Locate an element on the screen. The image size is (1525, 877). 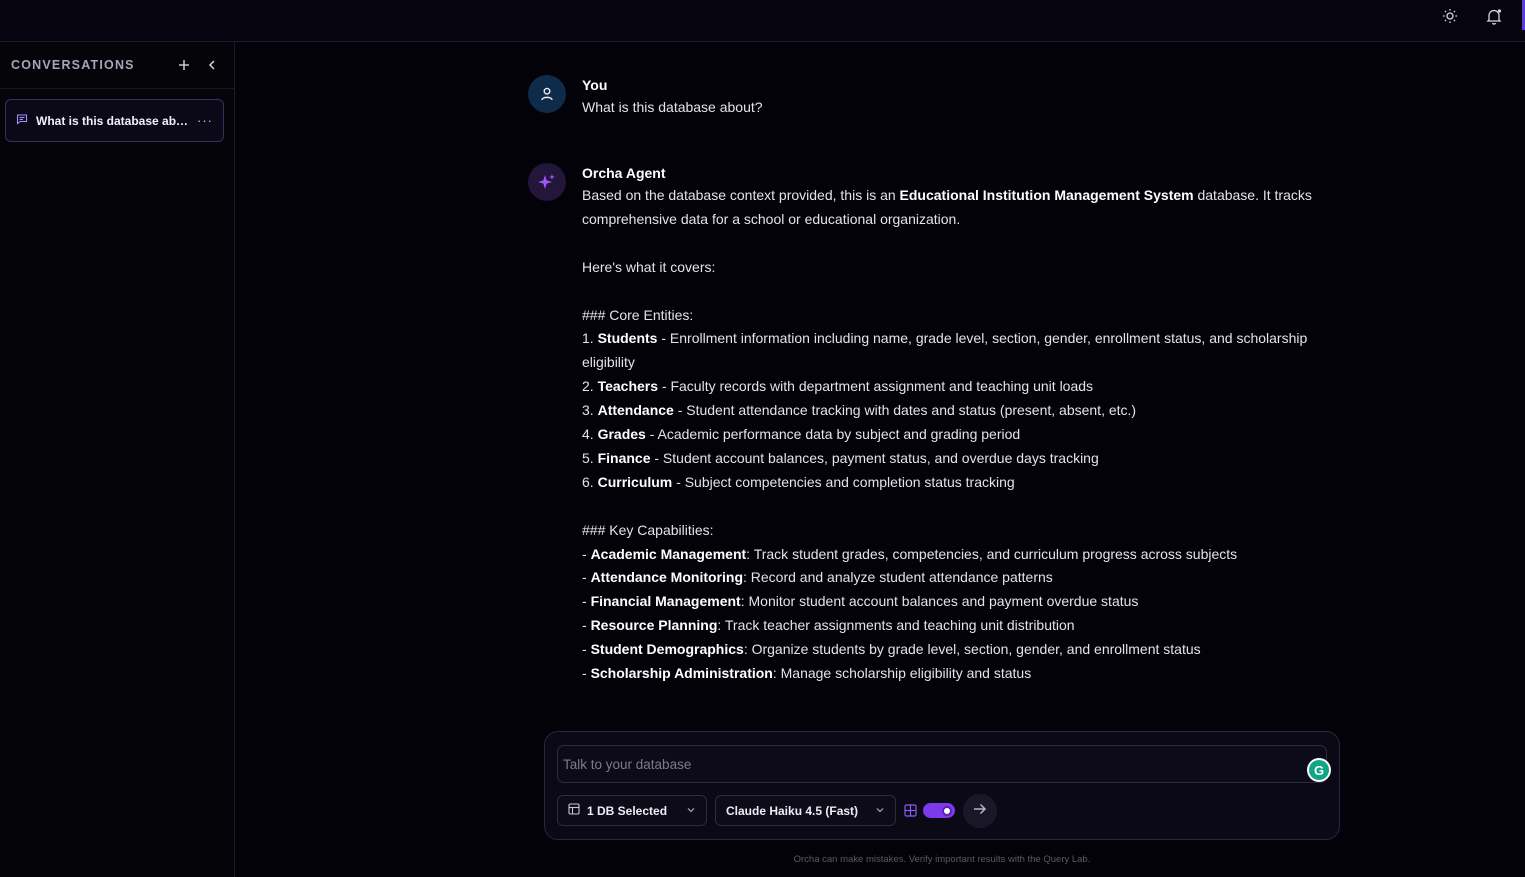
capabilities-heading: ### Key Capabilities: is located at coordinates (648, 529).